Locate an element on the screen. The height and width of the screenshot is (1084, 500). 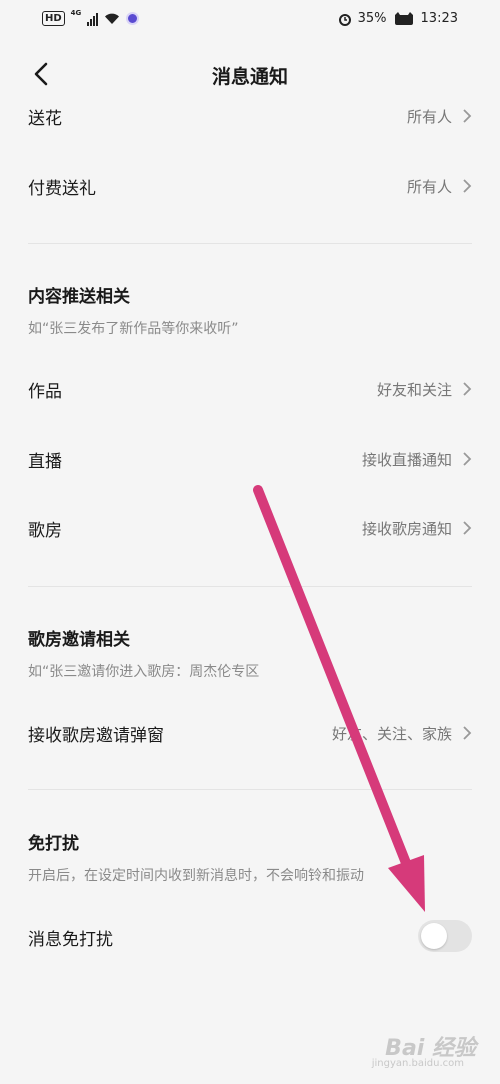
watermark-url: jingyan.baidu.com is located at coordinates (417, 1063).